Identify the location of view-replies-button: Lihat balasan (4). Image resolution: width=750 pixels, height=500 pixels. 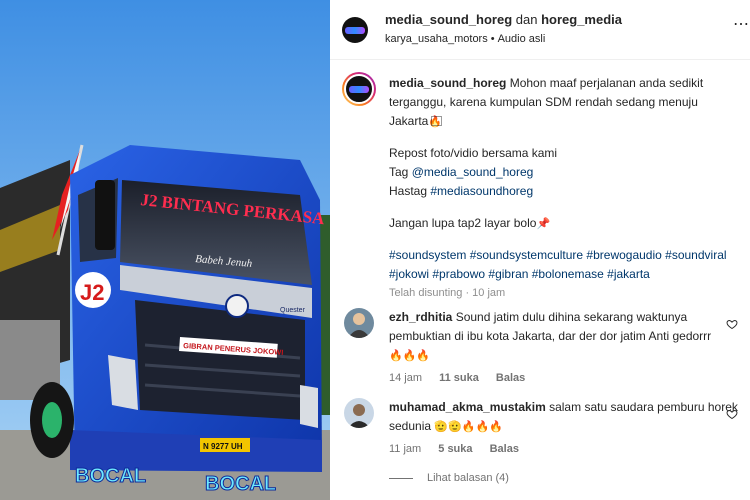
(449, 478).